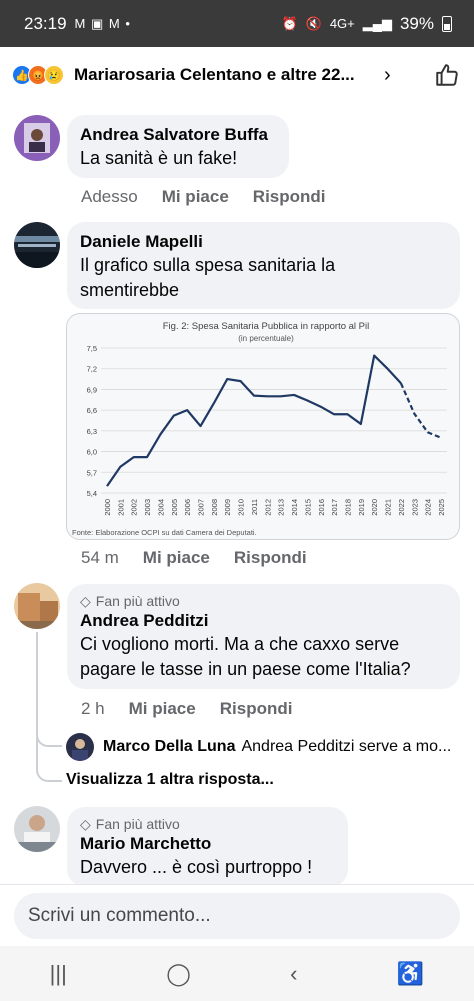 The width and height of the screenshot is (474, 1001). I want to click on clock: 23:19, so click(45, 23).